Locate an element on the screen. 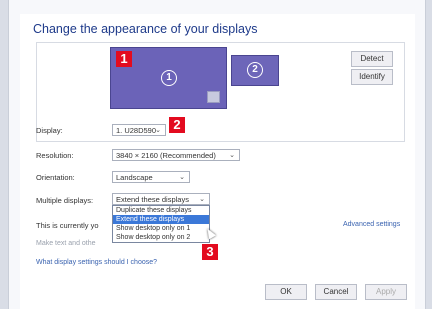  ok-button: OK is located at coordinates (286, 292).